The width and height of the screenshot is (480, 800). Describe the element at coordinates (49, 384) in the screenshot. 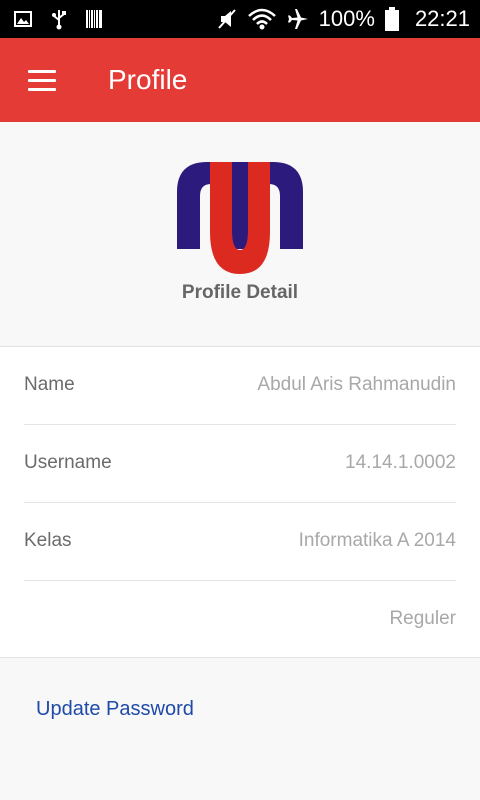

I see `detail-label: Name` at that location.